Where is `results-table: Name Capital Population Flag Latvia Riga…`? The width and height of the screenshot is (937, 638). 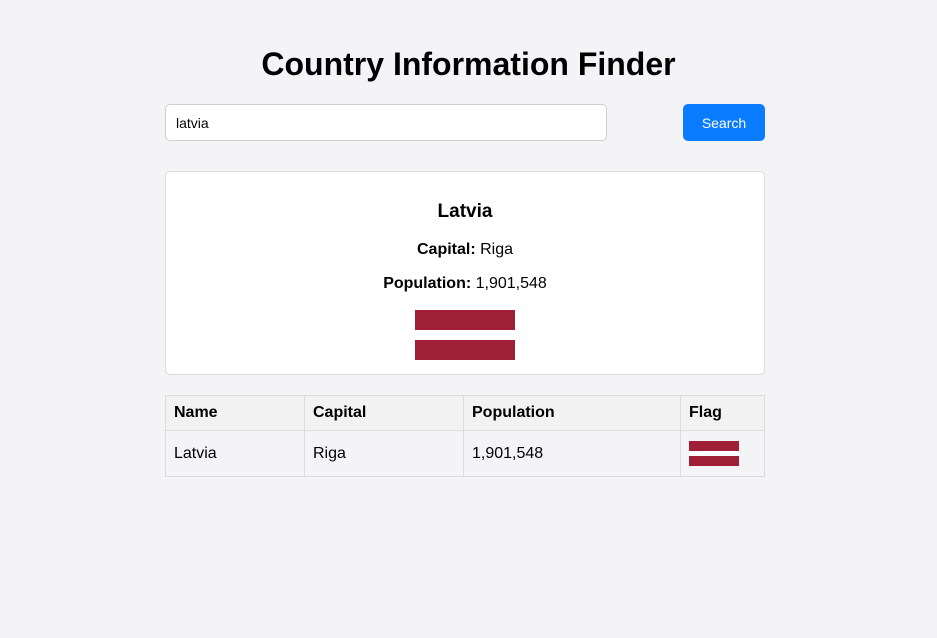 results-table: Name Capital Population Flag Latvia Riga… is located at coordinates (465, 436).